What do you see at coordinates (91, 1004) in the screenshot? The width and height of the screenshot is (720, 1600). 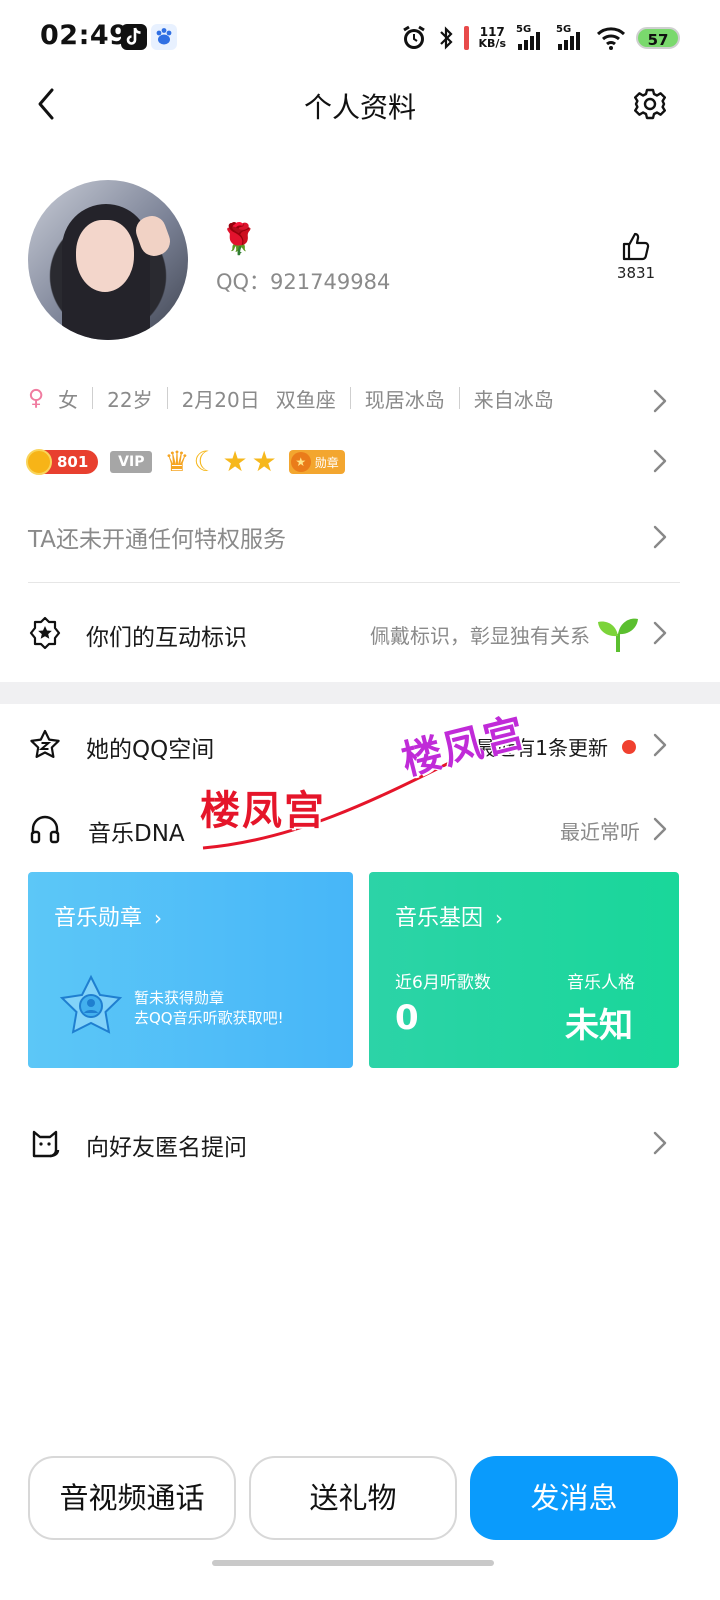 I see `medal-star-icon` at bounding box center [91, 1004].